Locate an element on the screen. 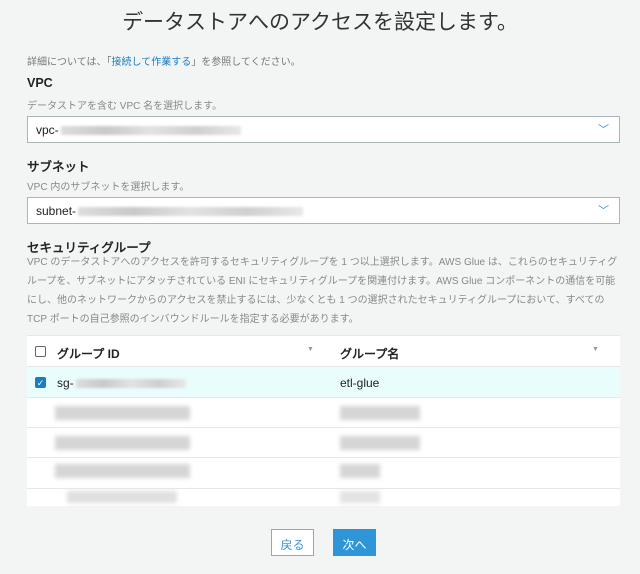 This screenshot has width=640, height=574. select-all-checkbox is located at coordinates (40, 351).